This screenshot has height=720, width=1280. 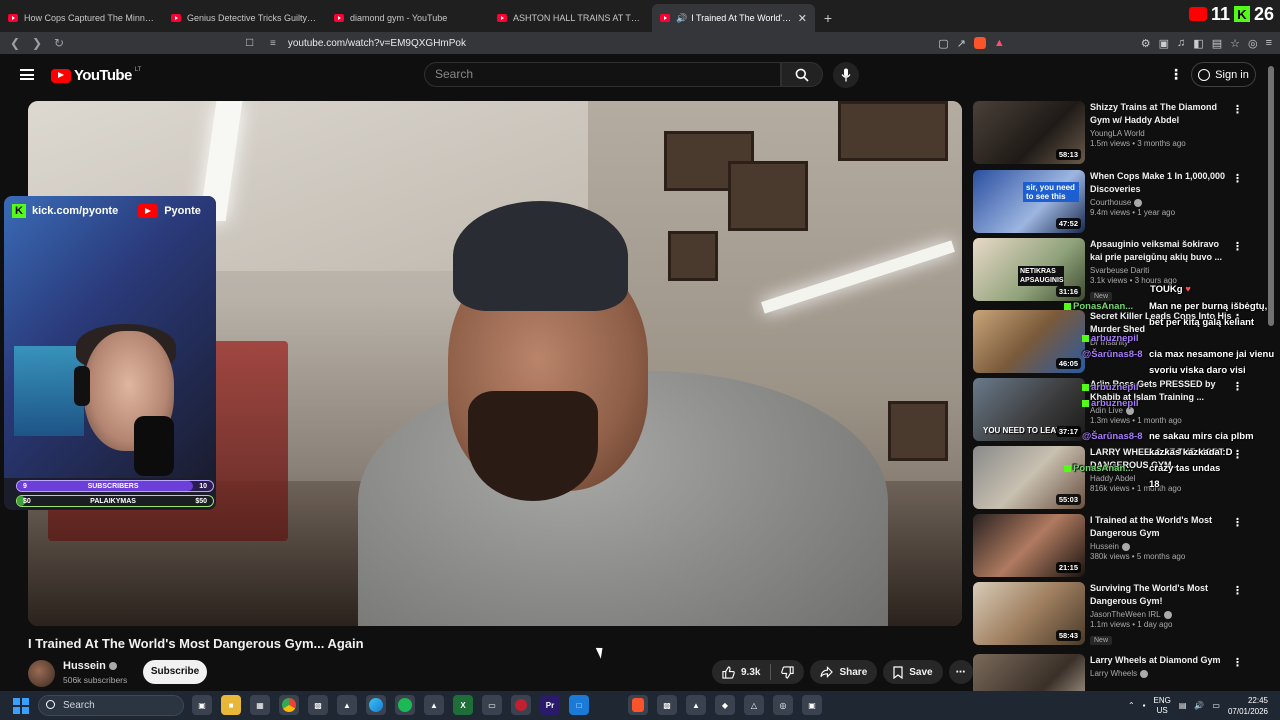 What do you see at coordinates (1161, 133) in the screenshot?
I see `recommended-video-channel: YoungLA World` at bounding box center [1161, 133].